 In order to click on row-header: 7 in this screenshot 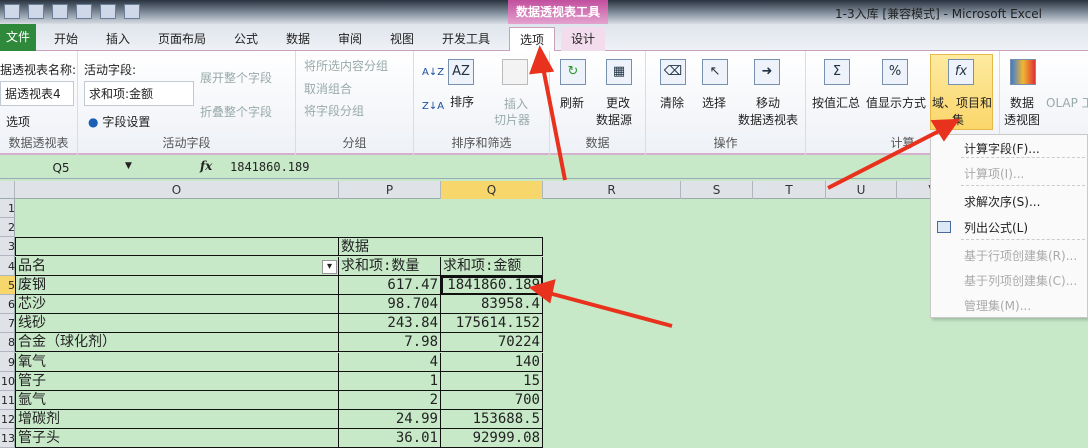, I will do `click(7, 324)`.